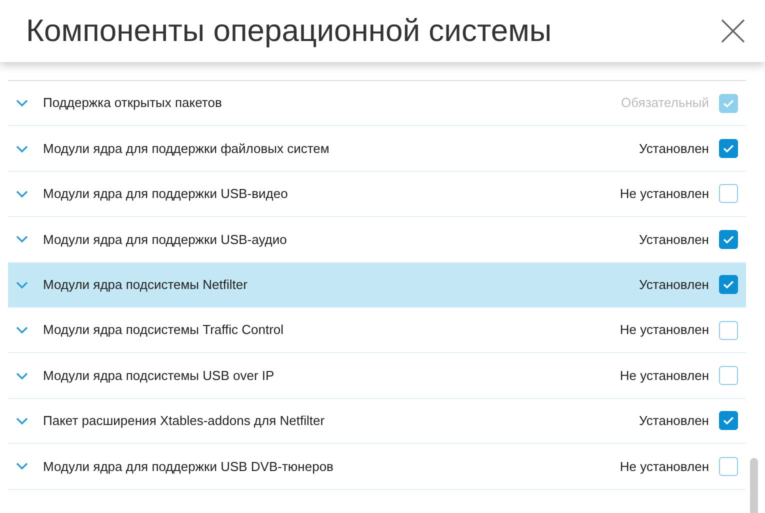 This screenshot has width=765, height=513. What do you see at coordinates (289, 31) in the screenshot?
I see `window-title: Компоненты операционной системы` at bounding box center [289, 31].